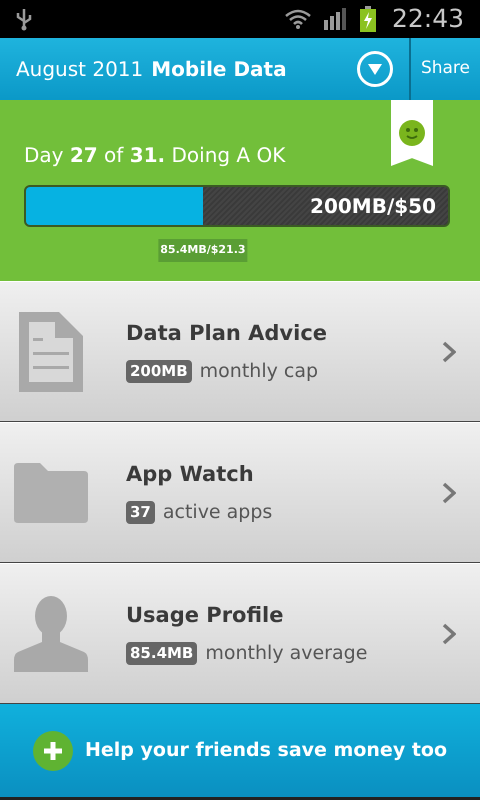 The height and width of the screenshot is (800, 480). What do you see at coordinates (428, 19) in the screenshot?
I see `clock: 22:43` at bounding box center [428, 19].